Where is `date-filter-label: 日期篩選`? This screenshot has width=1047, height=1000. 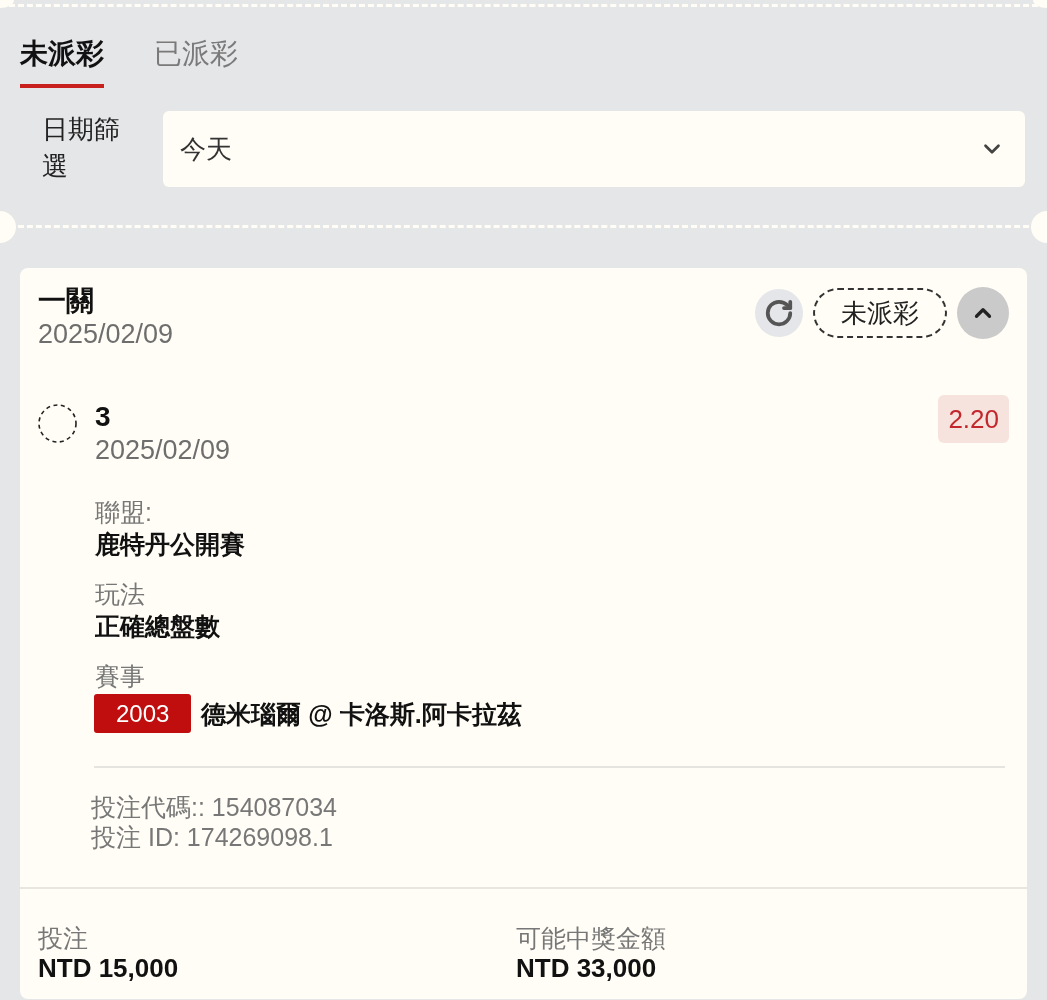
date-filter-label: 日期篩選 is located at coordinates (81, 148).